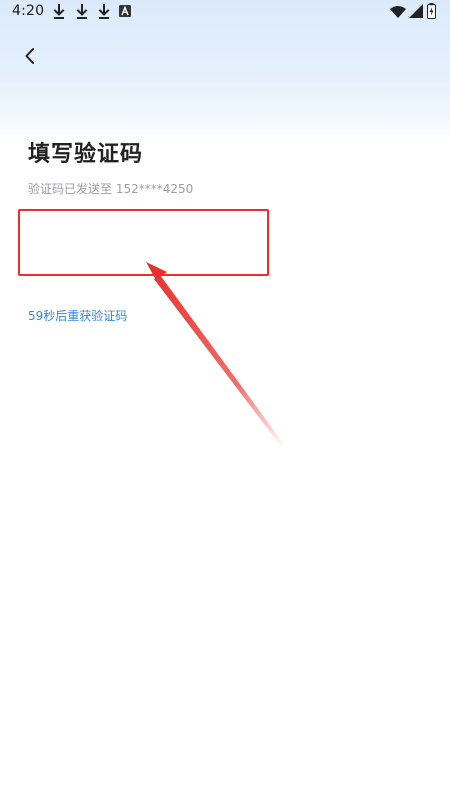 The height and width of the screenshot is (800, 450). I want to click on chevron-left-icon, so click(29, 56).